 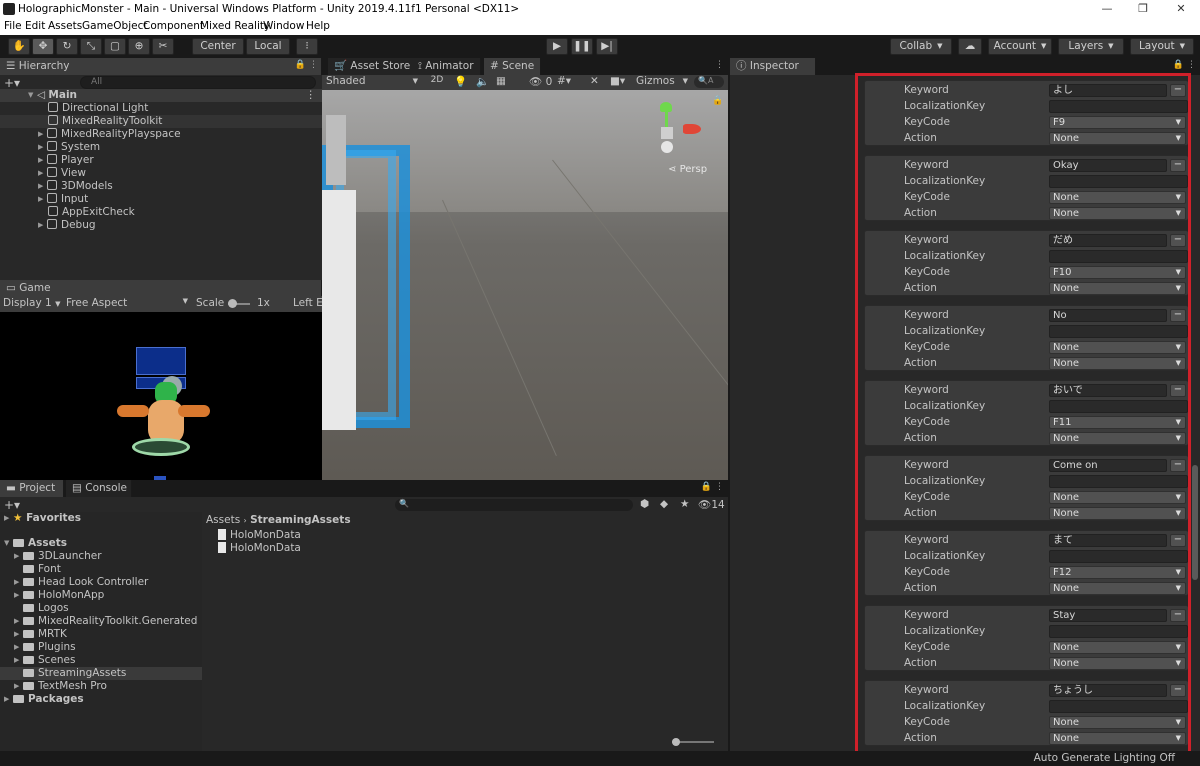 What do you see at coordinates (161, 66) in the screenshot?
I see `tab-hierarchy: ☰ Hierarchy` at bounding box center [161, 66].